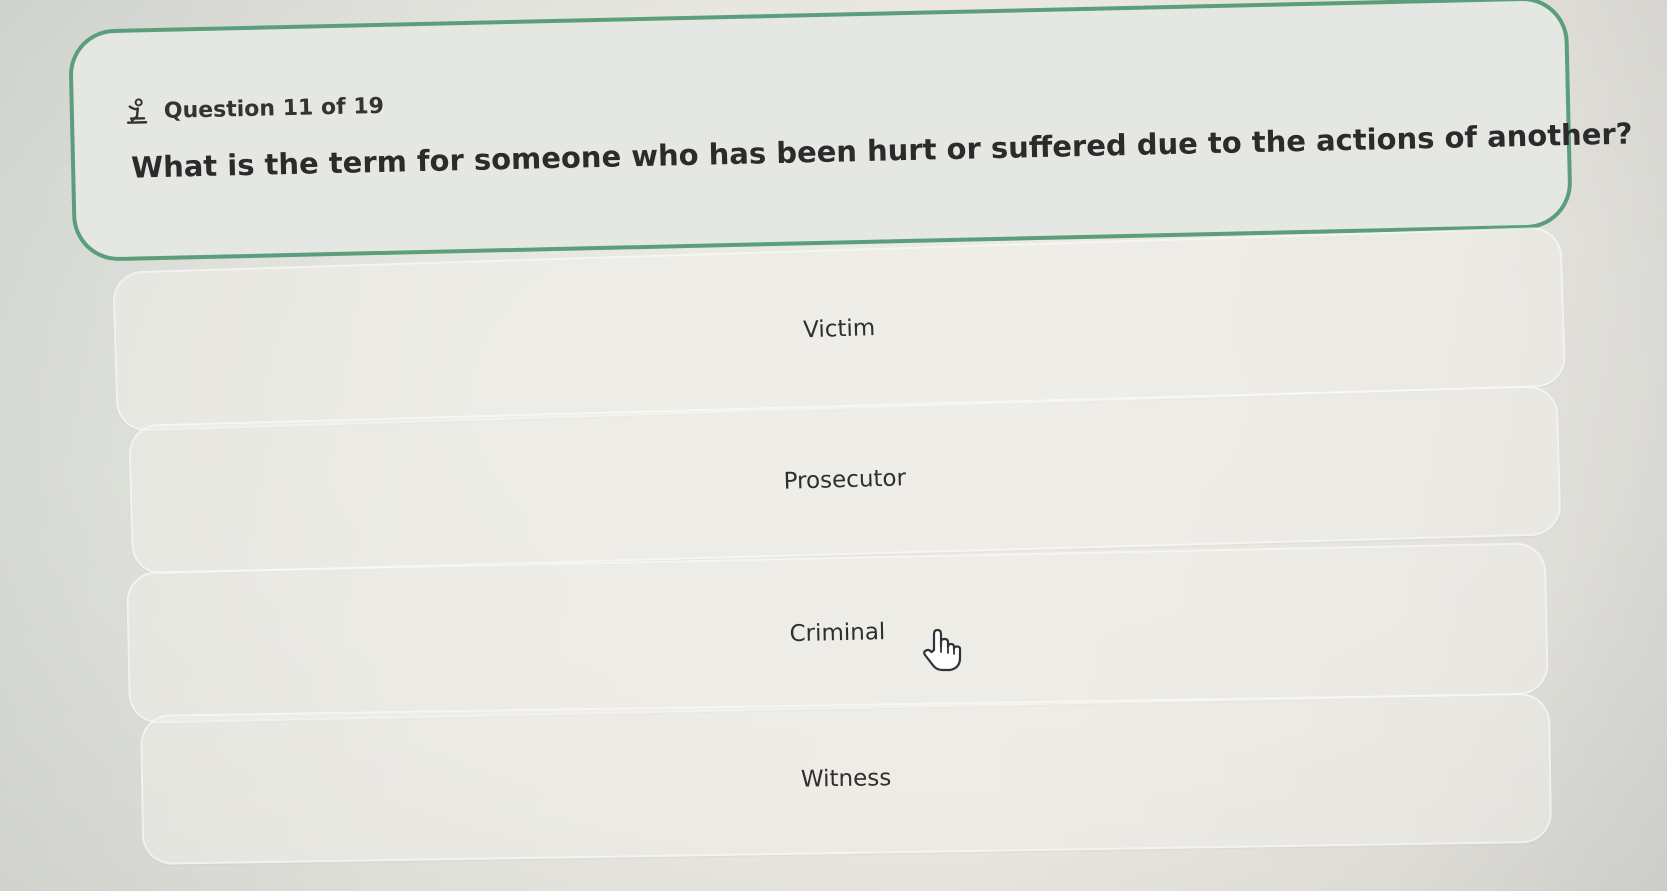  Describe the element at coordinates (837, 633) in the screenshot. I see `answer-label: Criminal` at that location.